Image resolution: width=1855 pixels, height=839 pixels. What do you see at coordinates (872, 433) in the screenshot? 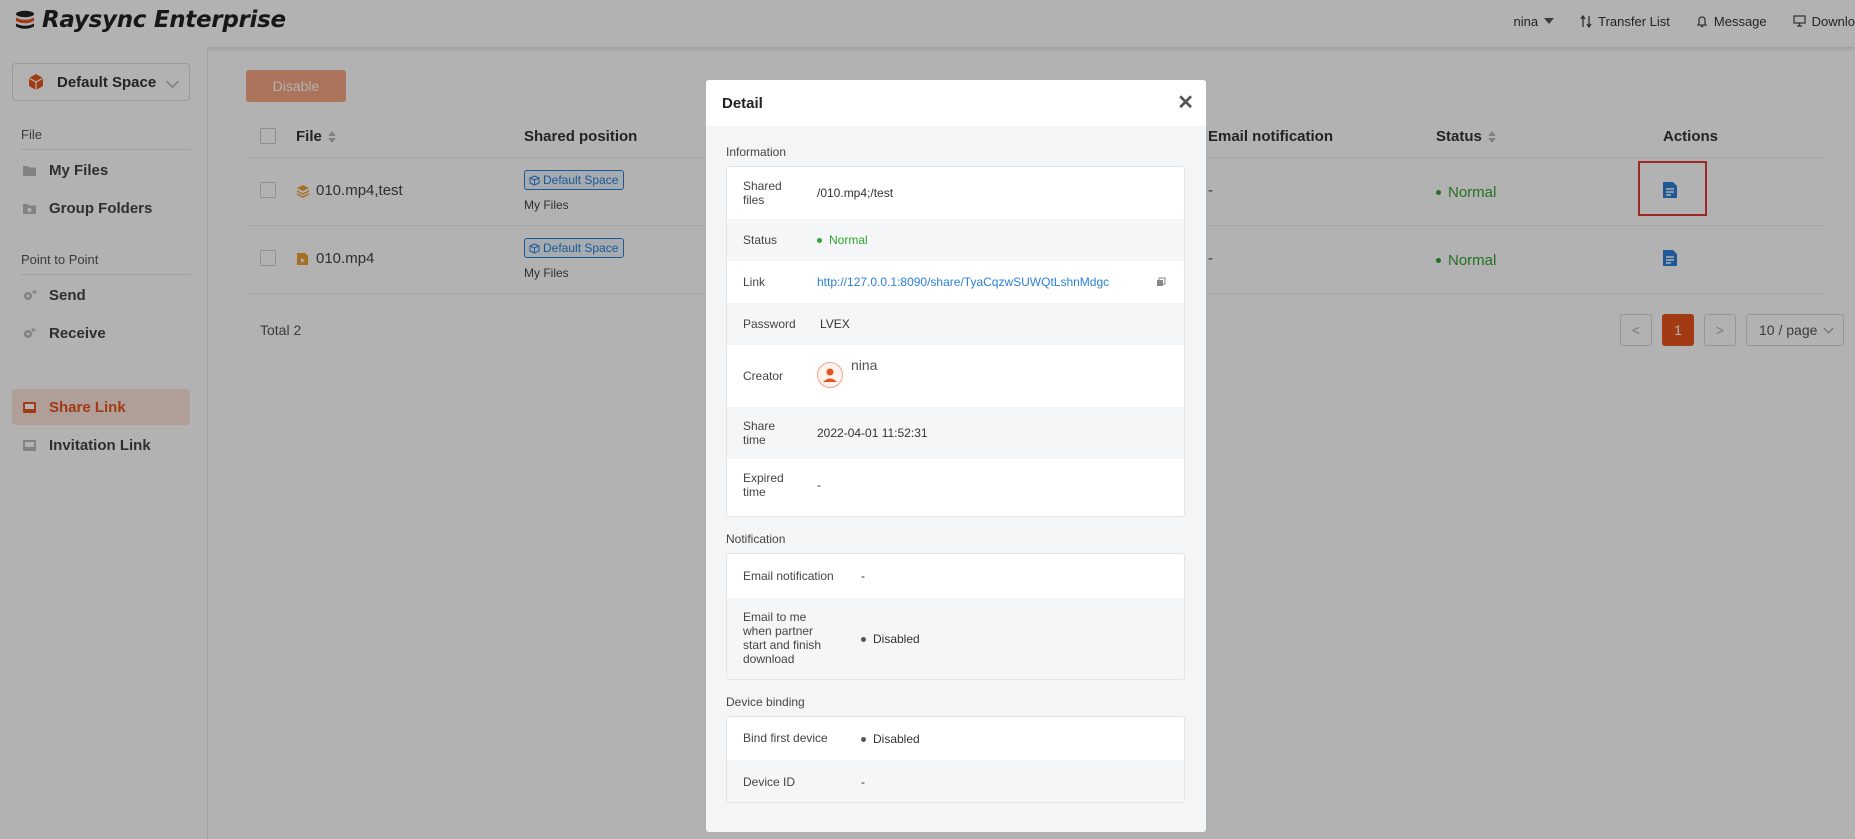
I see `field-value: 2022-04-01 11:52:31` at bounding box center [872, 433].